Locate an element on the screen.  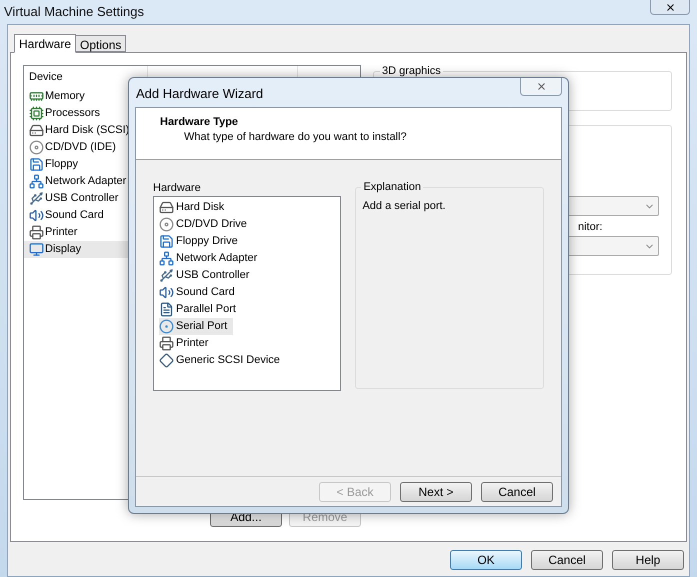
hardware-item: USB Controller is located at coordinates (207, 275).